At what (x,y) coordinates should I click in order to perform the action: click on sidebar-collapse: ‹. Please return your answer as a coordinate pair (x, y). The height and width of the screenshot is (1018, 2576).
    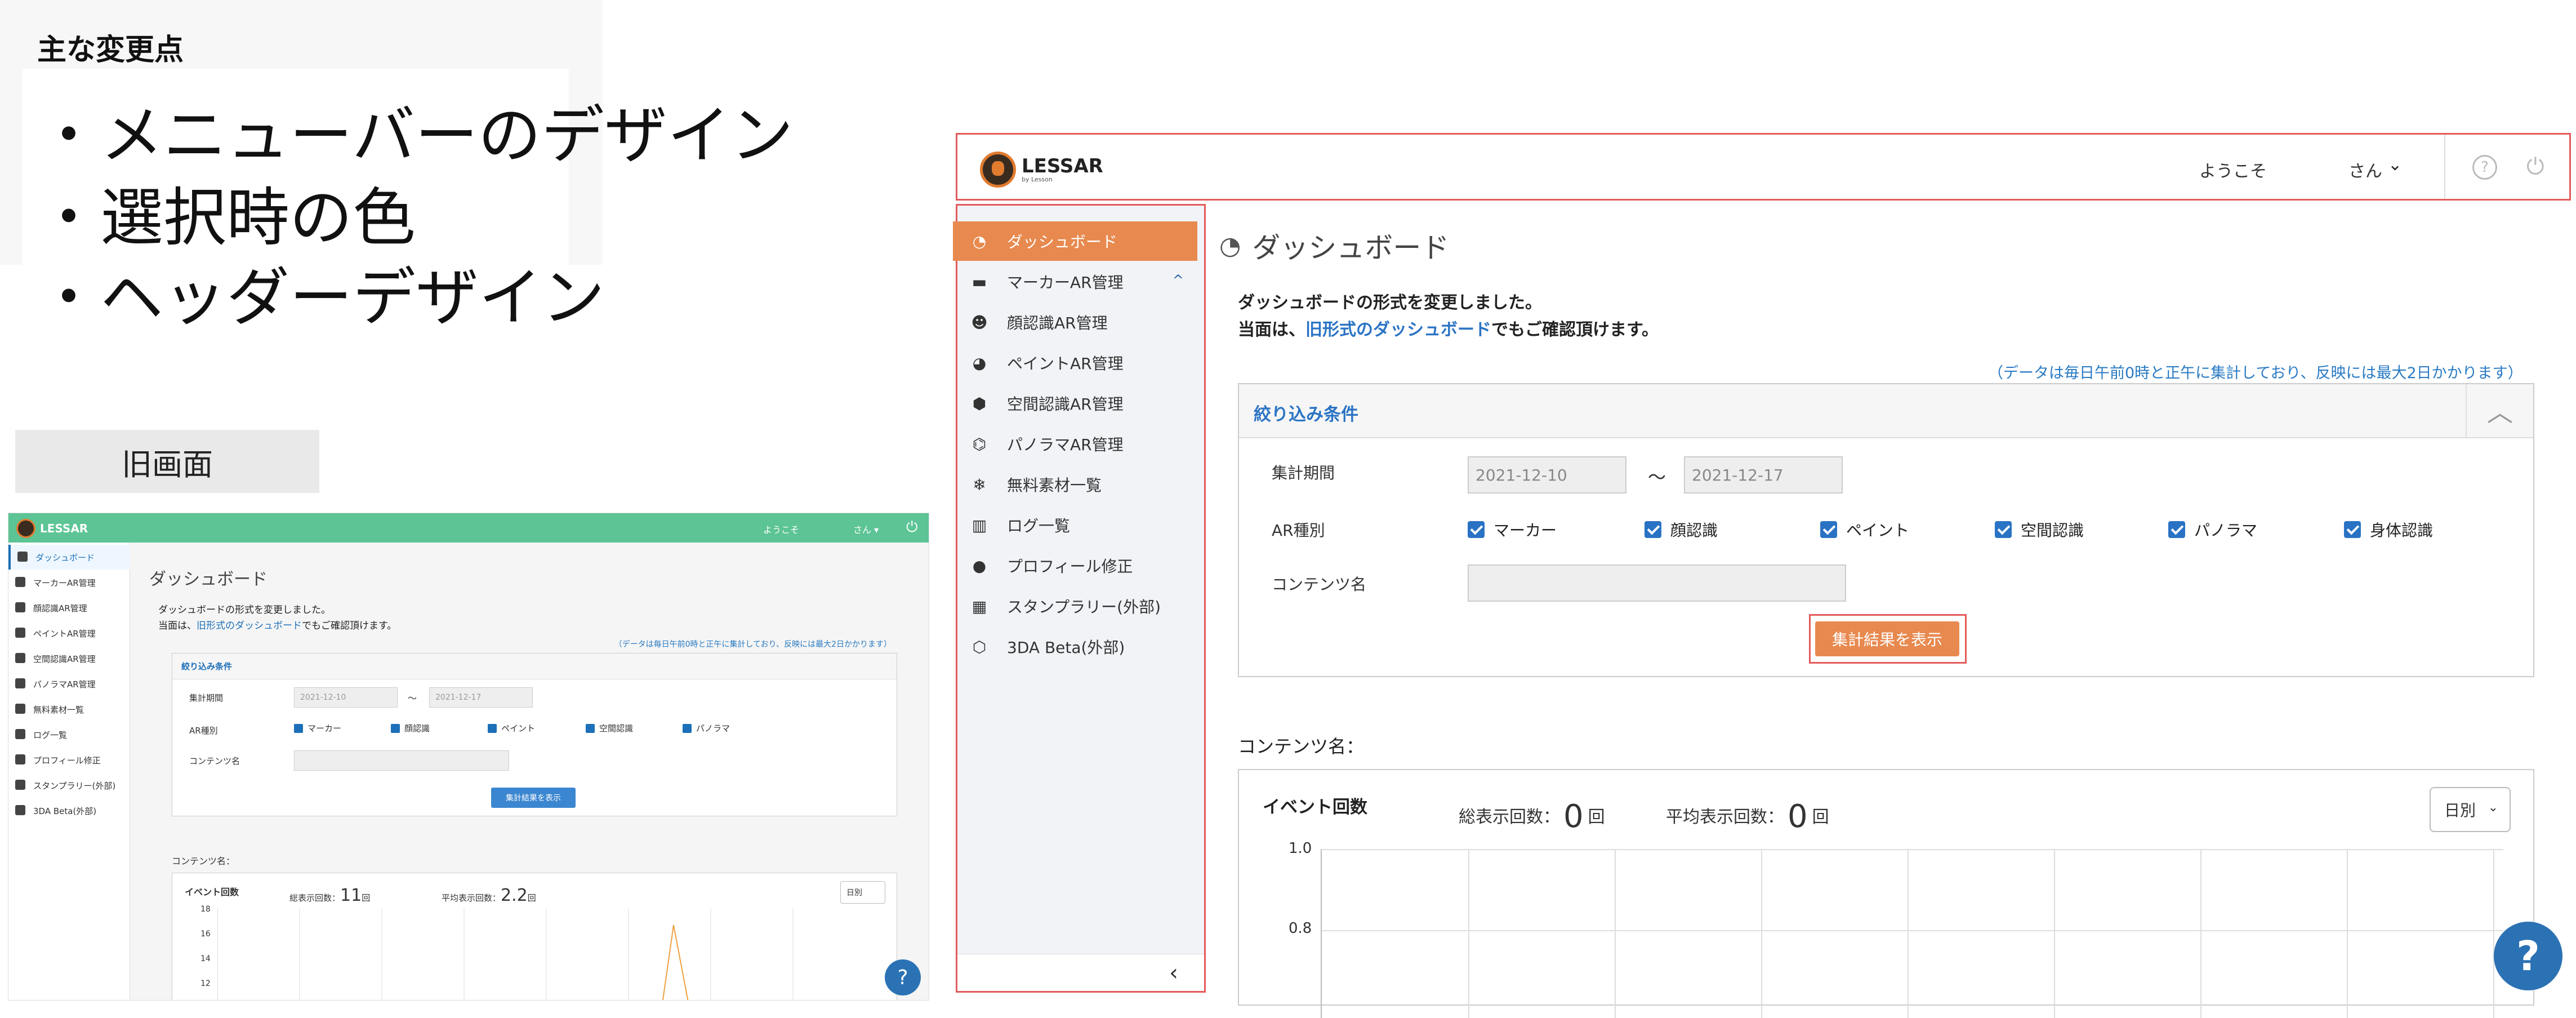
    Looking at the image, I should click on (1080, 972).